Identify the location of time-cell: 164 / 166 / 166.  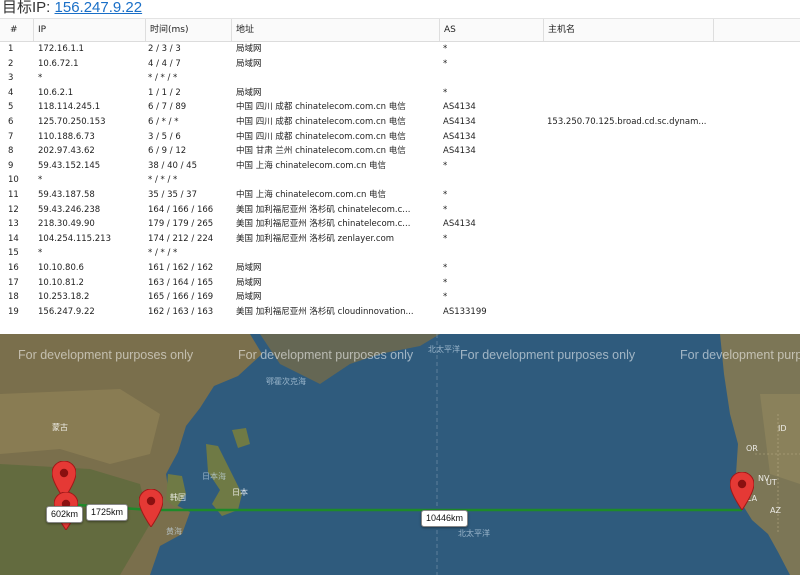
(181, 209).